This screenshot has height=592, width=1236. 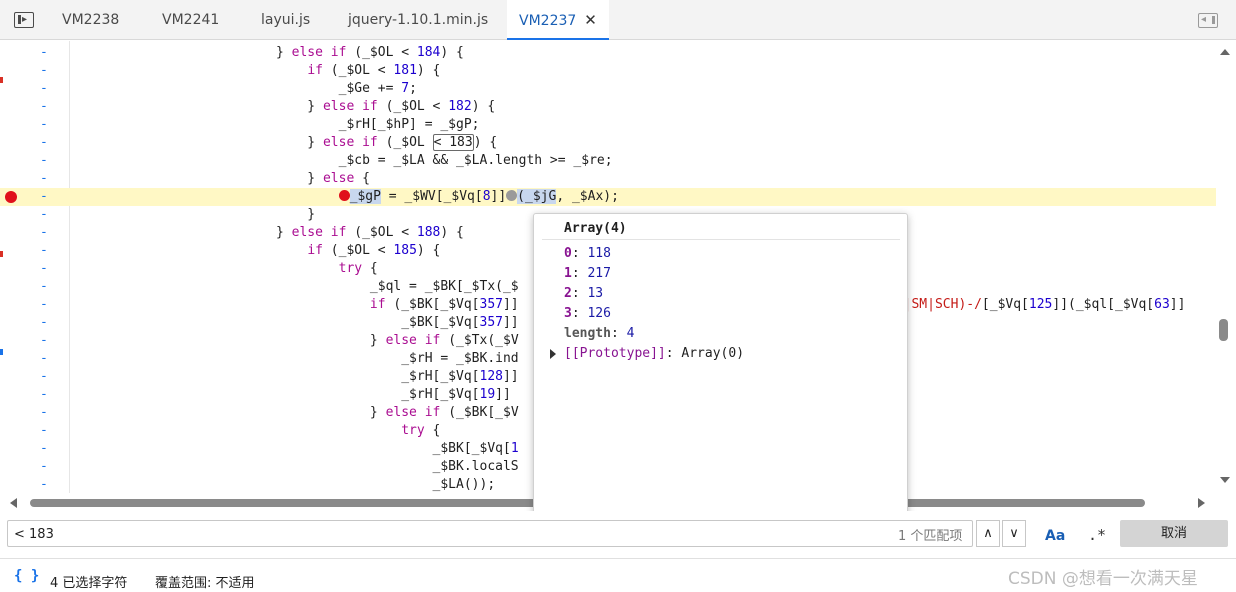 What do you see at coordinates (1014, 533) in the screenshot?
I see `next-match-button: ∨` at bounding box center [1014, 533].